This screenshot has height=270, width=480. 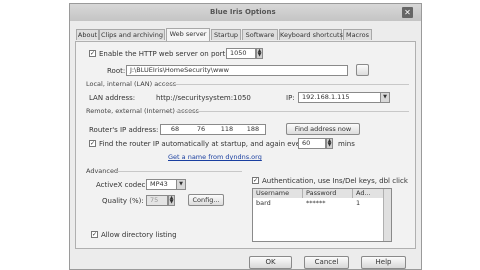 I want to click on tab-startup: Startup, so click(x=226, y=34).